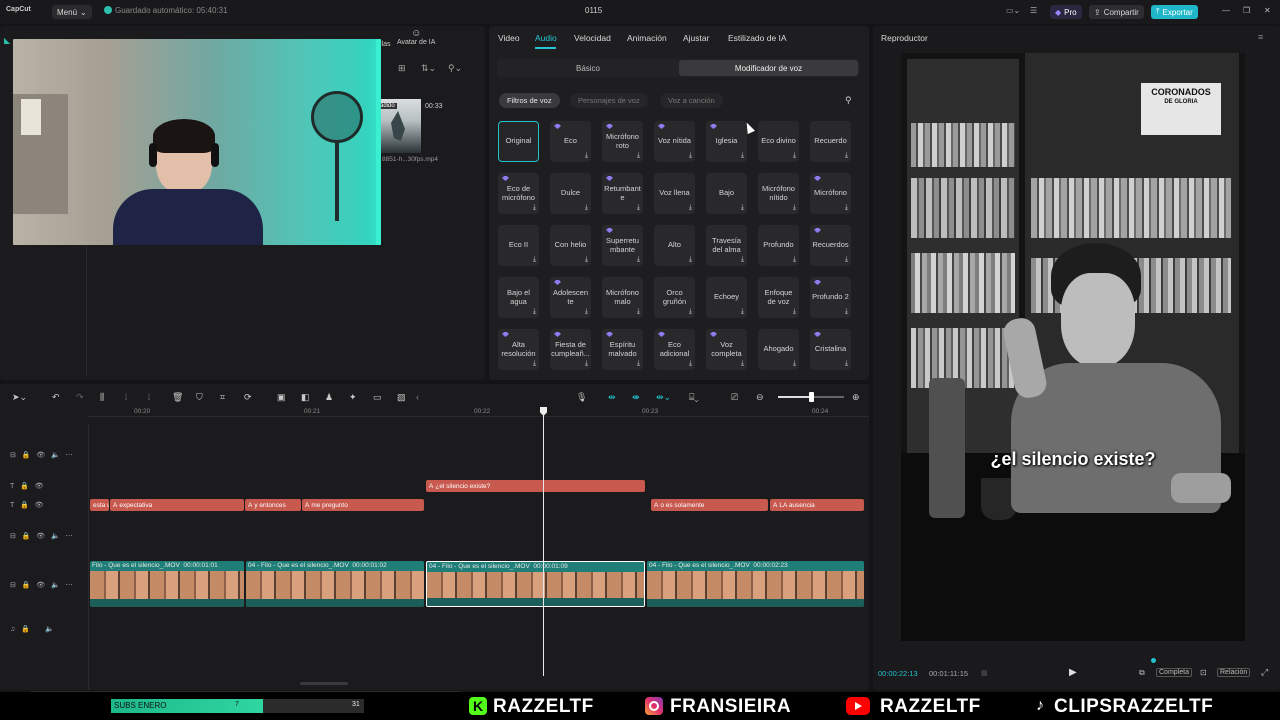  What do you see at coordinates (1246, 10) in the screenshot?
I see `maximize-icon: ❐` at bounding box center [1246, 10].